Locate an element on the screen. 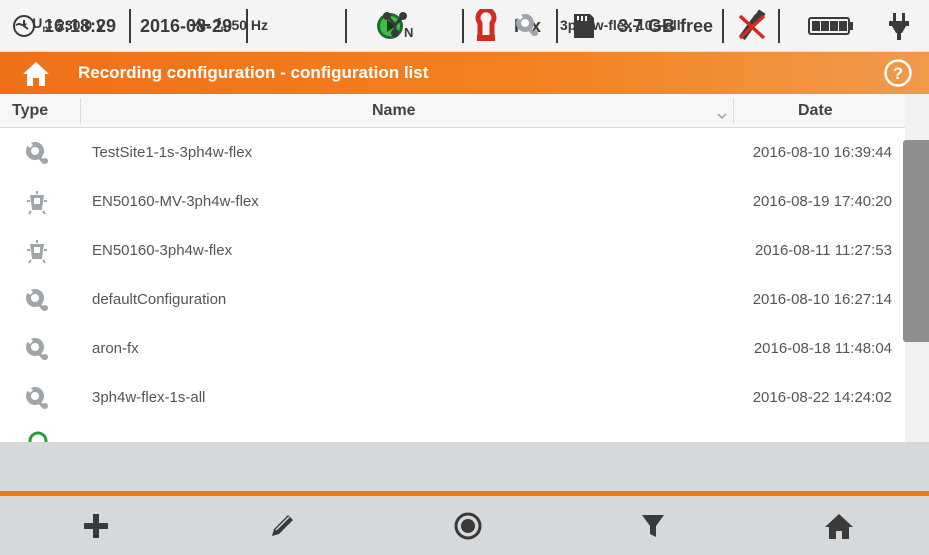 The height and width of the screenshot is (555, 929). edit-button is located at coordinates (282, 525).